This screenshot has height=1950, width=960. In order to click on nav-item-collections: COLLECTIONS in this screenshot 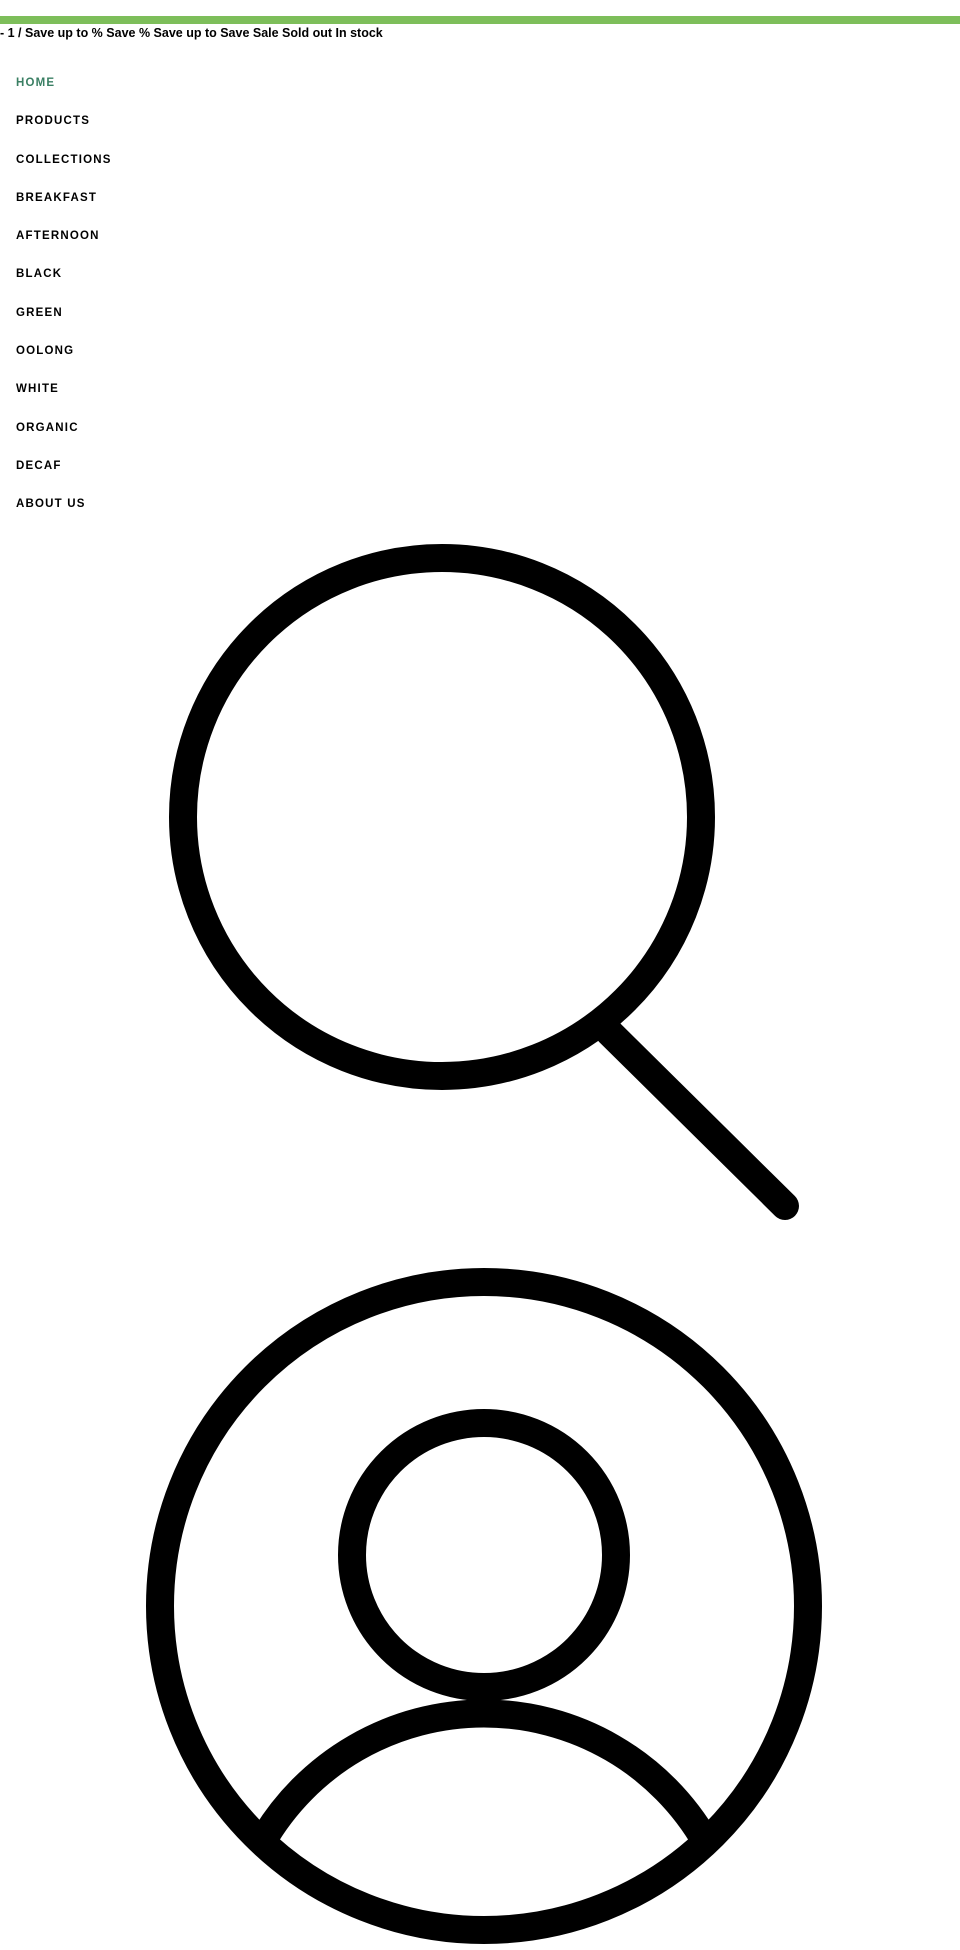, I will do `click(64, 168)`.